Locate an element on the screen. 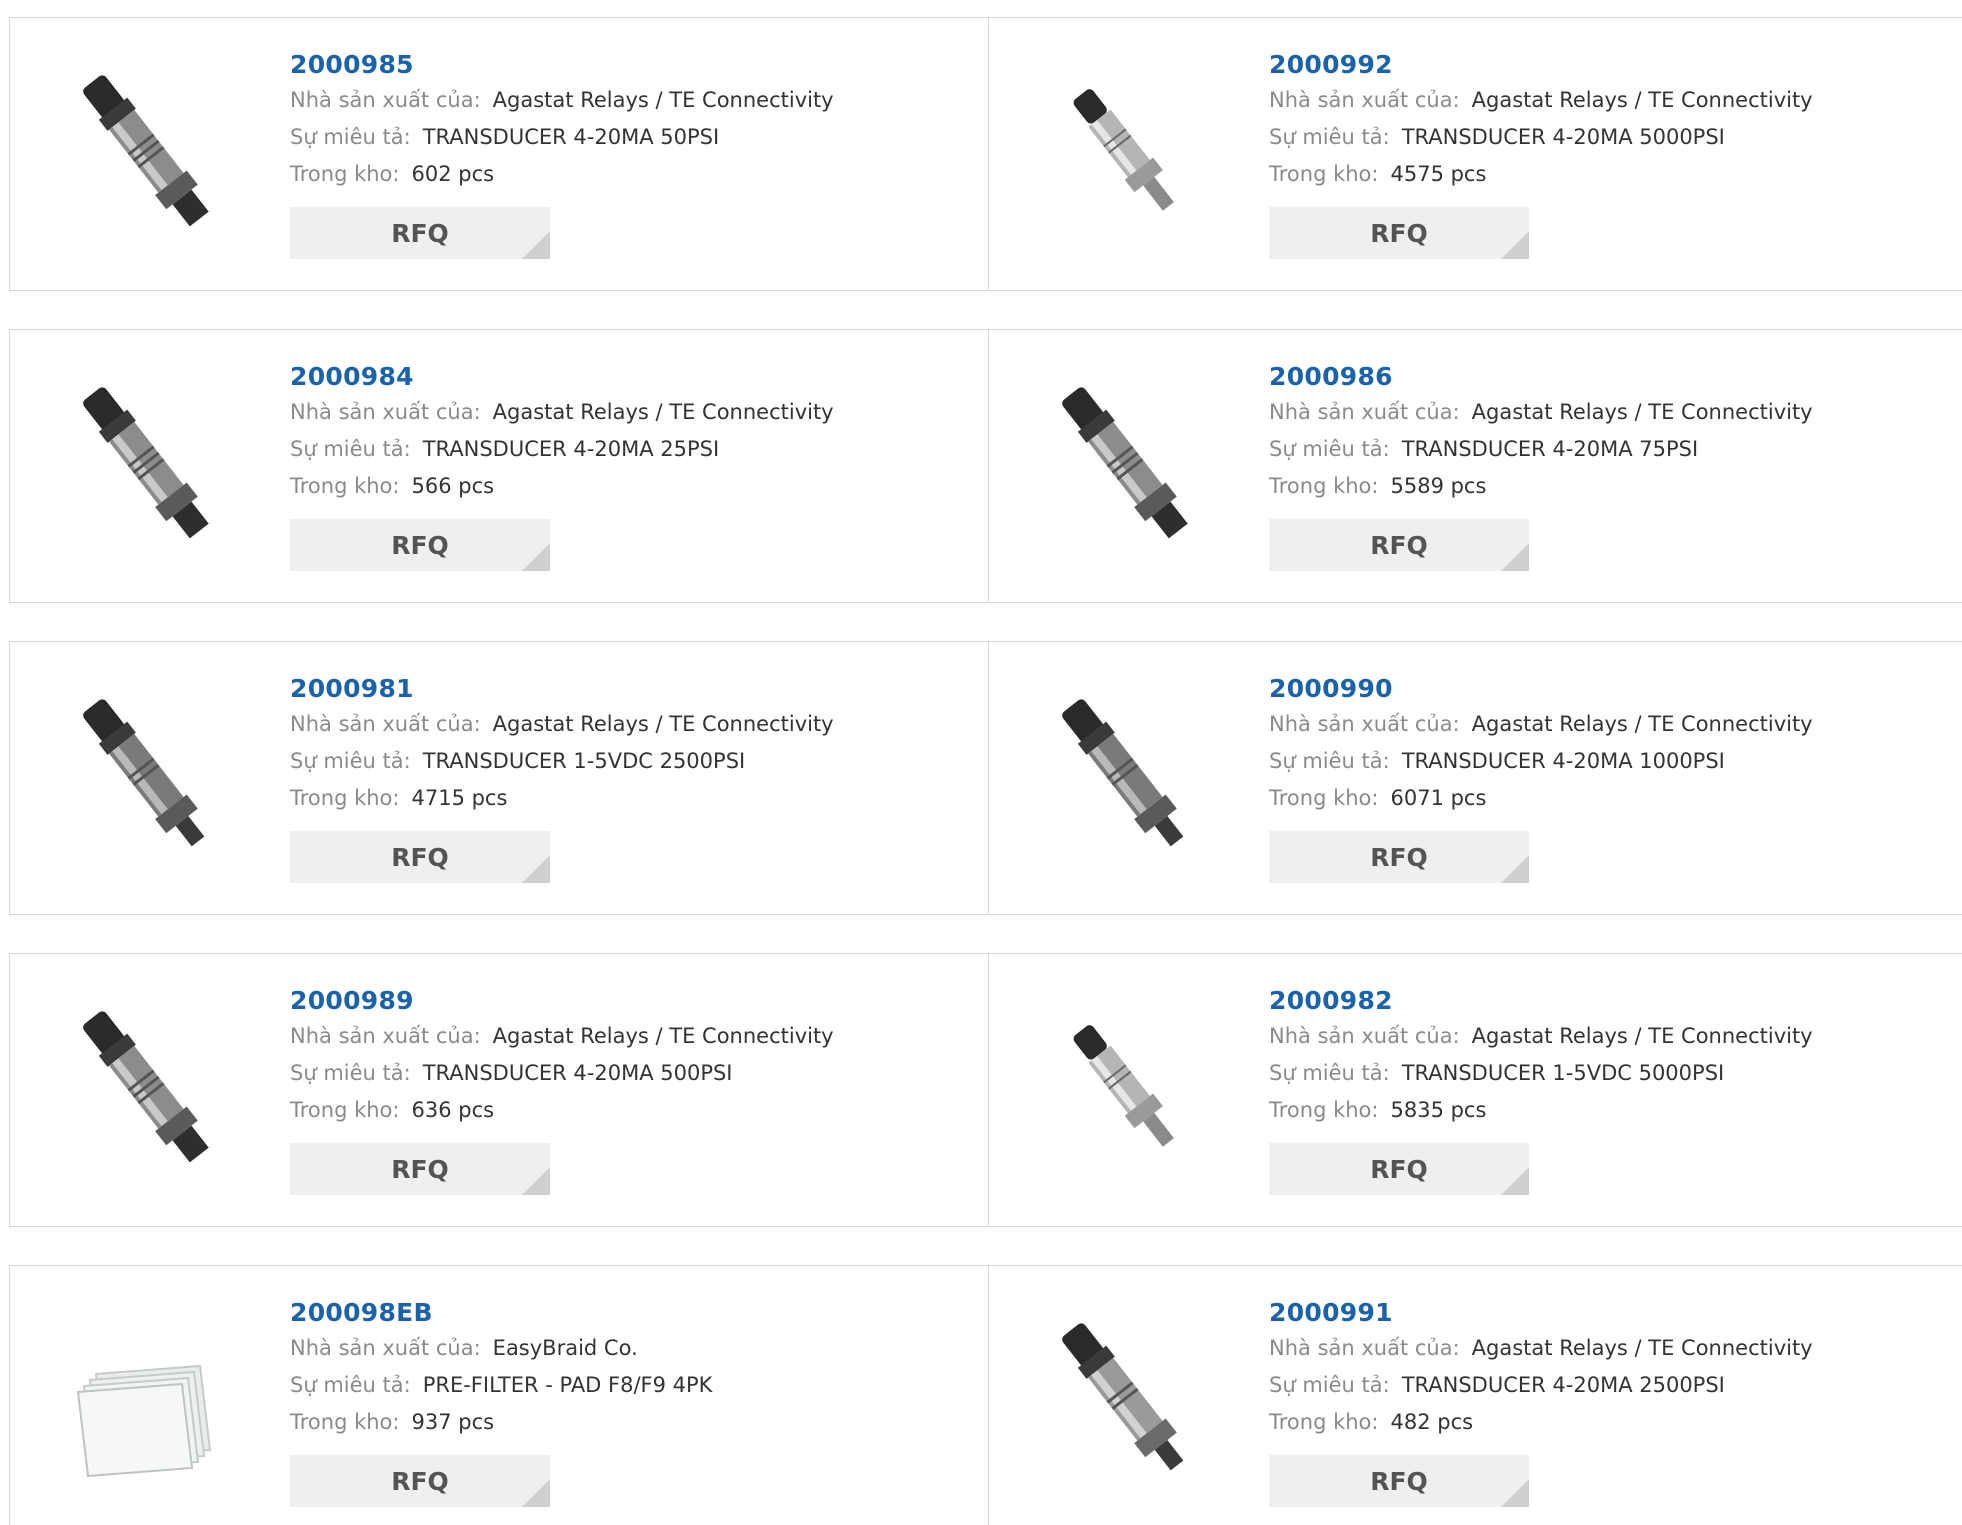 The width and height of the screenshot is (1962, 1525). part-number-link: 2000982 is located at coordinates (1541, 1001).